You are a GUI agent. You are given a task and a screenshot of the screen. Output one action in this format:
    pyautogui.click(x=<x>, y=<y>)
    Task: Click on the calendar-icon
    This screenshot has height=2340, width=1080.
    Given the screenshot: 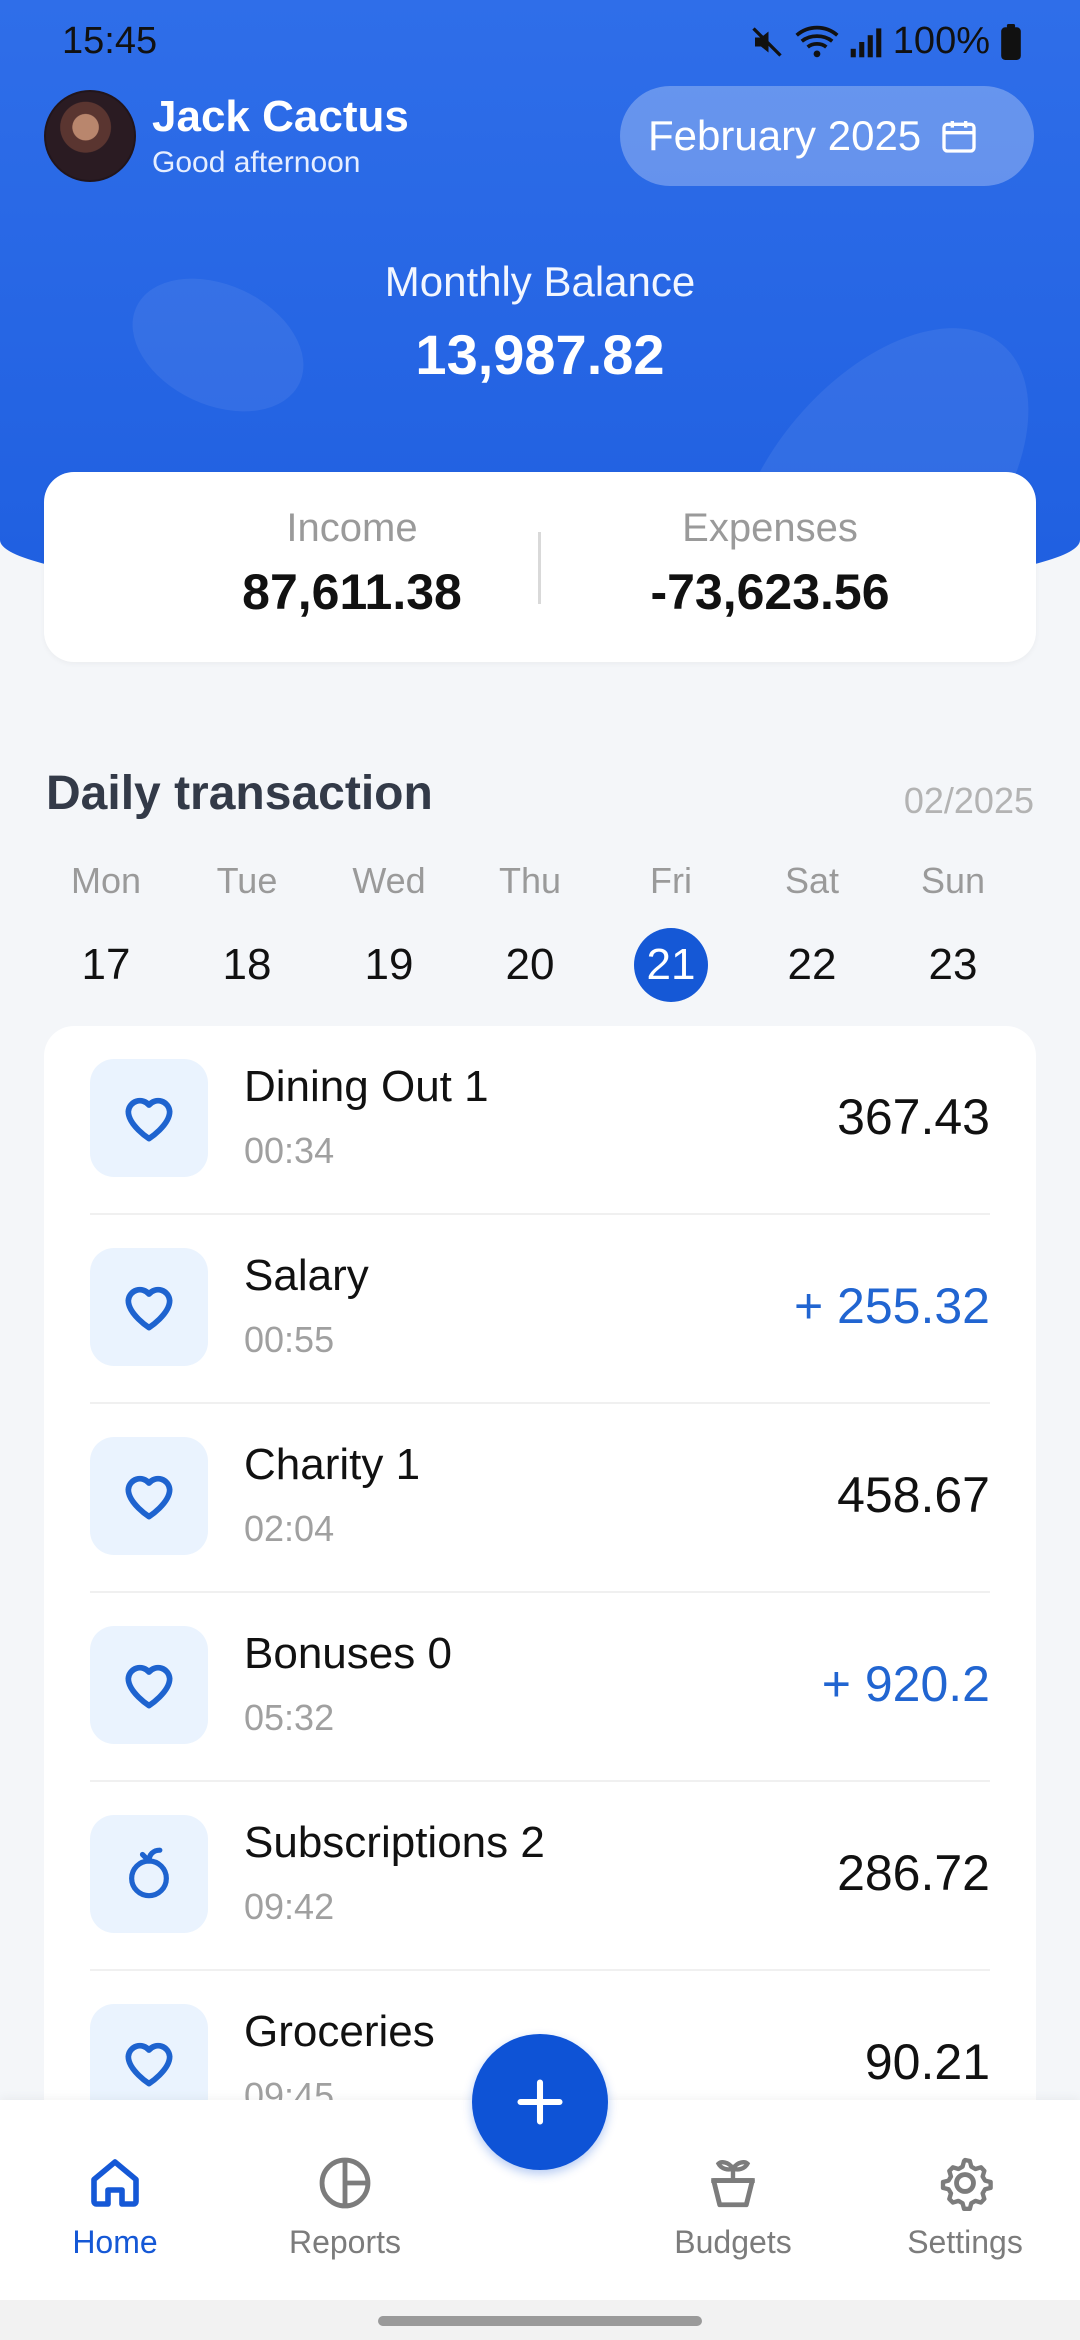 What is the action you would take?
    pyautogui.click(x=959, y=137)
    